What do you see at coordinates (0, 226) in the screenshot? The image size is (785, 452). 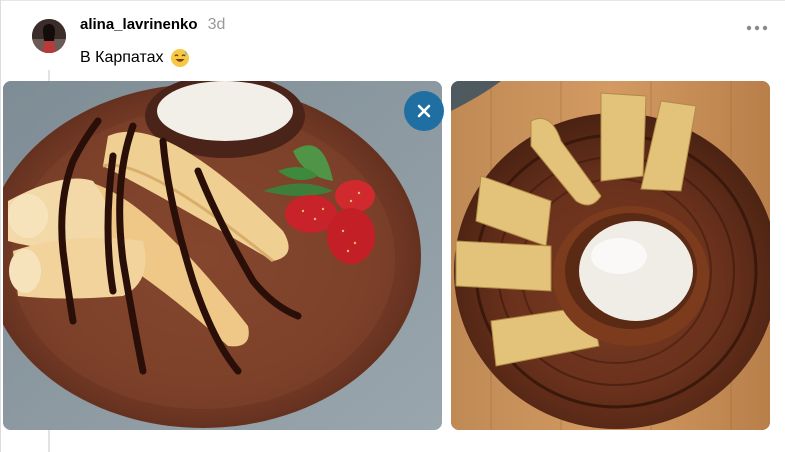 I see `left-edge-divider` at bounding box center [0, 226].